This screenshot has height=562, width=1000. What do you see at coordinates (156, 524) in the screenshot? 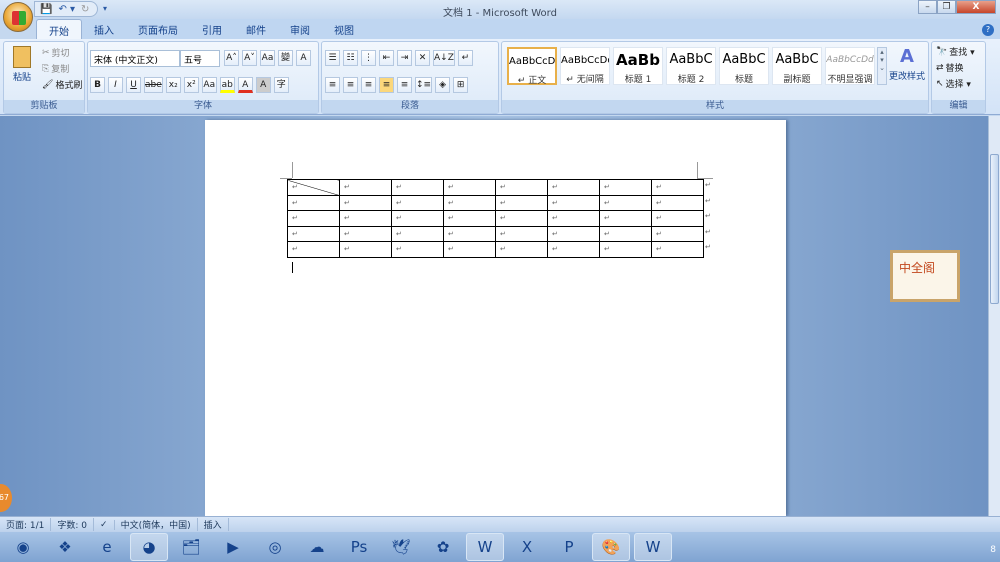
I see `language-status: 中文(简体，中国)` at bounding box center [156, 524].